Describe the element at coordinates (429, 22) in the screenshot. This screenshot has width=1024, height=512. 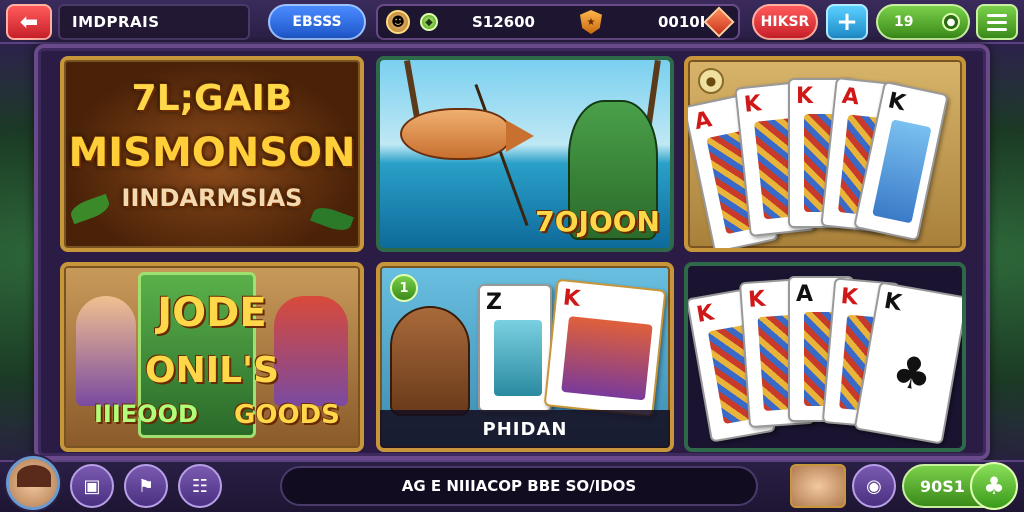
I see `gem-icon: ◆` at that location.